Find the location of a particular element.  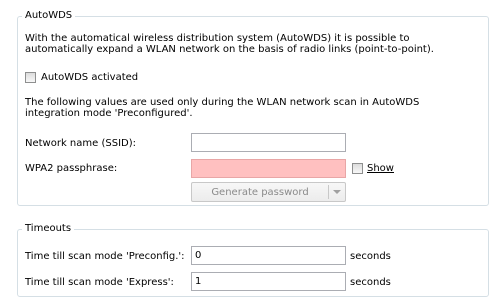

autowds-activated-label: AutoWDS activated is located at coordinates (89, 78).